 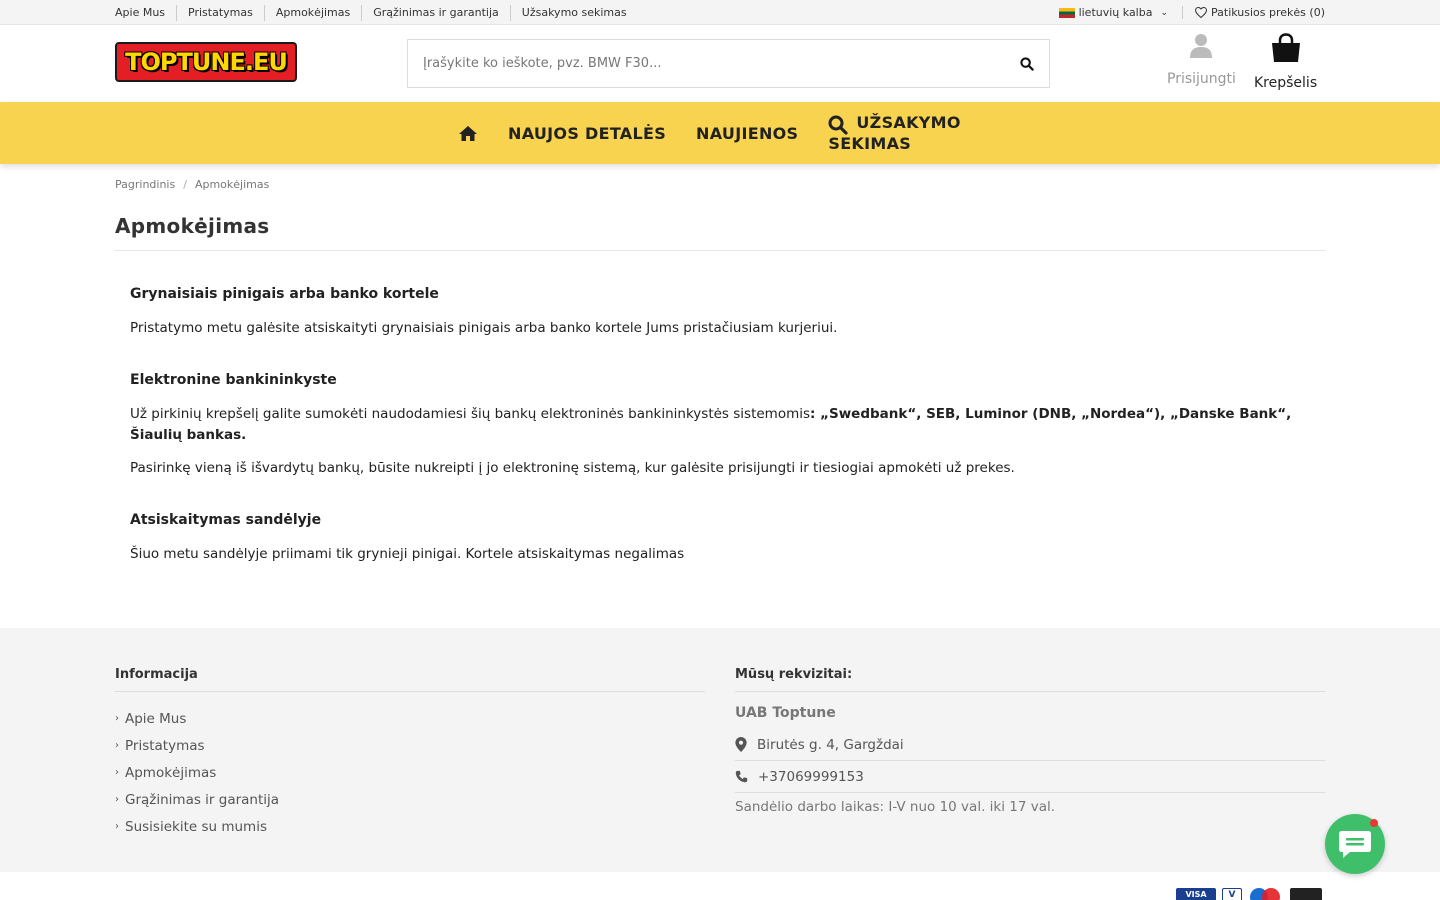 I want to click on nav-home, so click(x=468, y=133).